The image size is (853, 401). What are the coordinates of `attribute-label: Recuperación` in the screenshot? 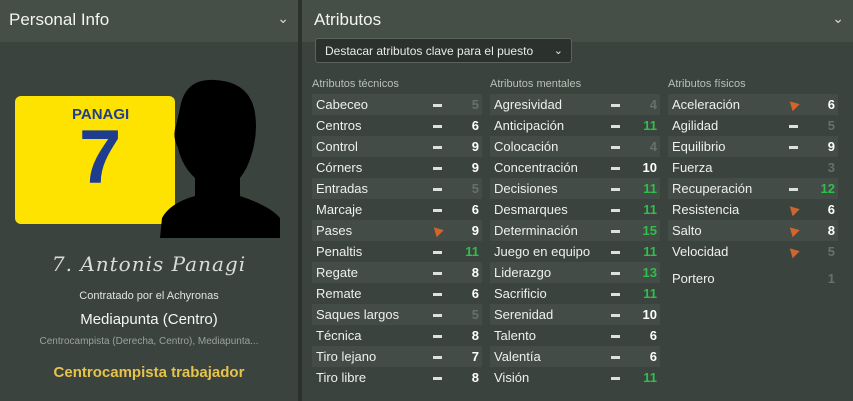 It's located at (712, 188).